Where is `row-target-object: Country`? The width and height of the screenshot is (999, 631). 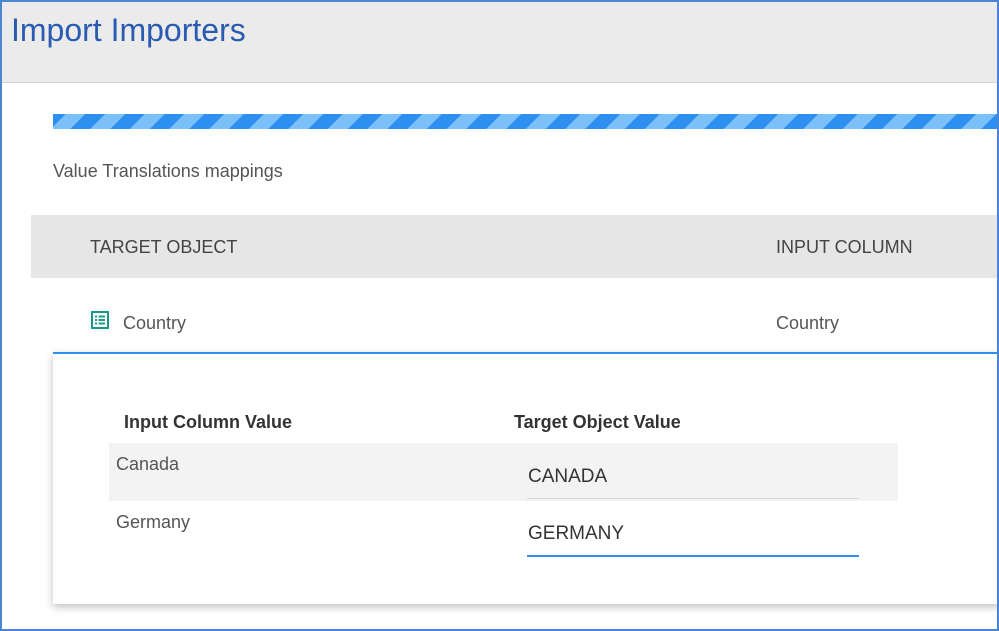 row-target-object: Country is located at coordinates (155, 323).